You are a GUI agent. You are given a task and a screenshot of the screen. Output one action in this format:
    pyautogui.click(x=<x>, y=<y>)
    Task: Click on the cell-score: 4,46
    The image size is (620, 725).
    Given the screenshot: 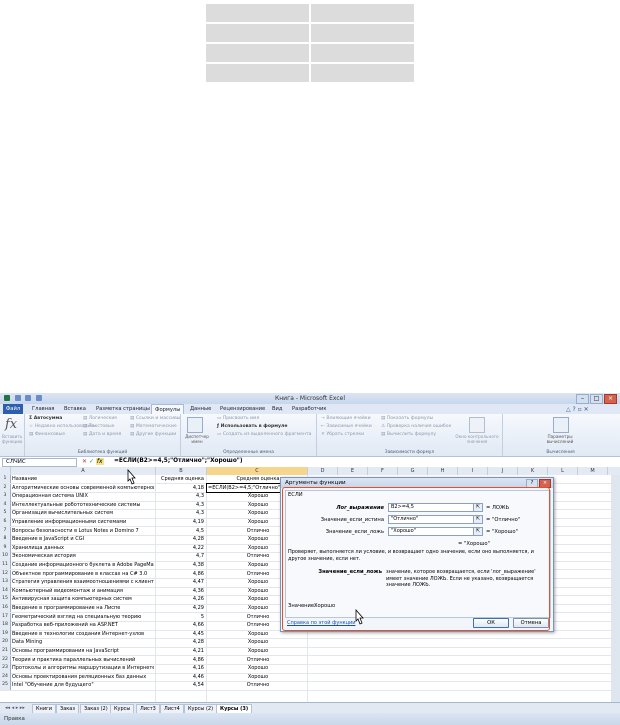 What is the action you would take?
    pyautogui.click(x=180, y=677)
    